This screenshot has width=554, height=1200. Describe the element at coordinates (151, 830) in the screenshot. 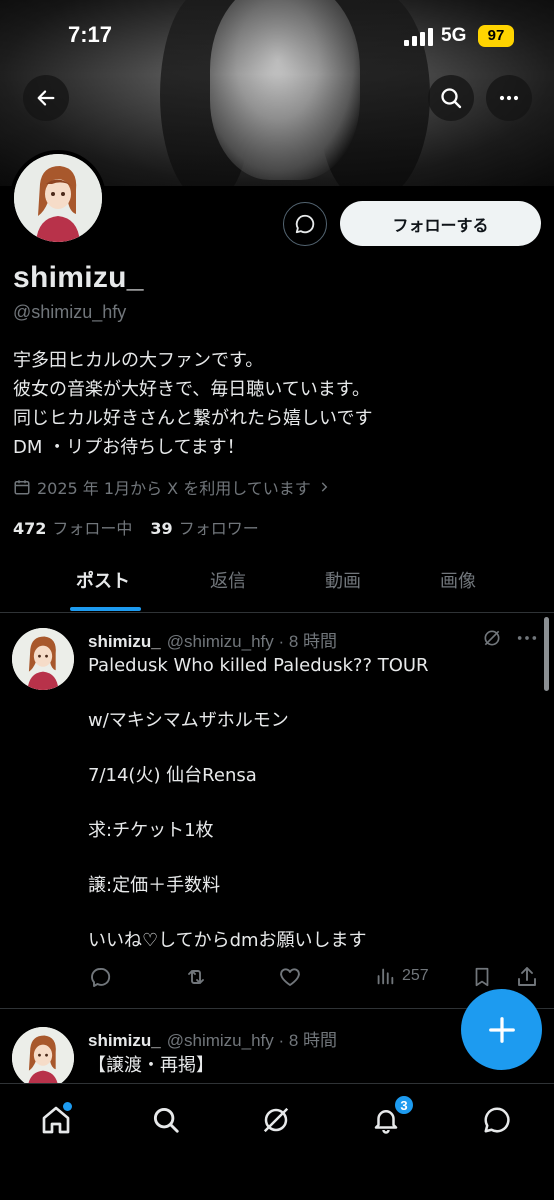

I see `post-line: 求:チケット1枚` at that location.